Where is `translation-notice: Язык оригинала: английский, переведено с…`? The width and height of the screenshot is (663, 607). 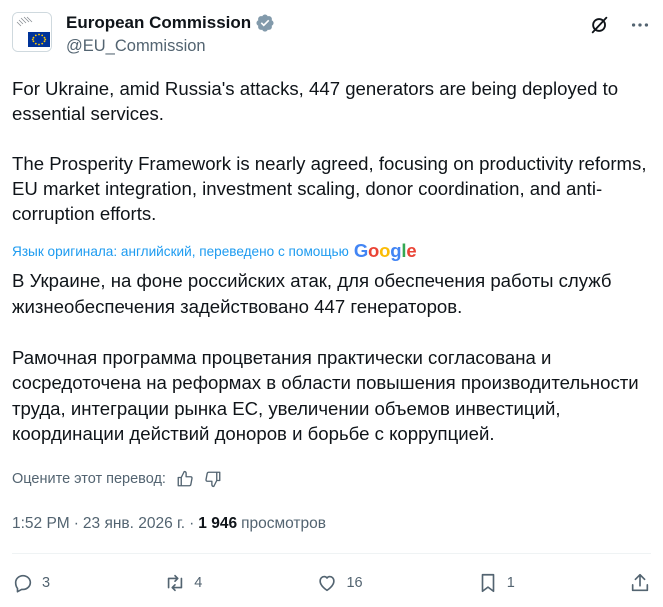 translation-notice: Язык оригинала: английский, переведено с… is located at coordinates (214, 251).